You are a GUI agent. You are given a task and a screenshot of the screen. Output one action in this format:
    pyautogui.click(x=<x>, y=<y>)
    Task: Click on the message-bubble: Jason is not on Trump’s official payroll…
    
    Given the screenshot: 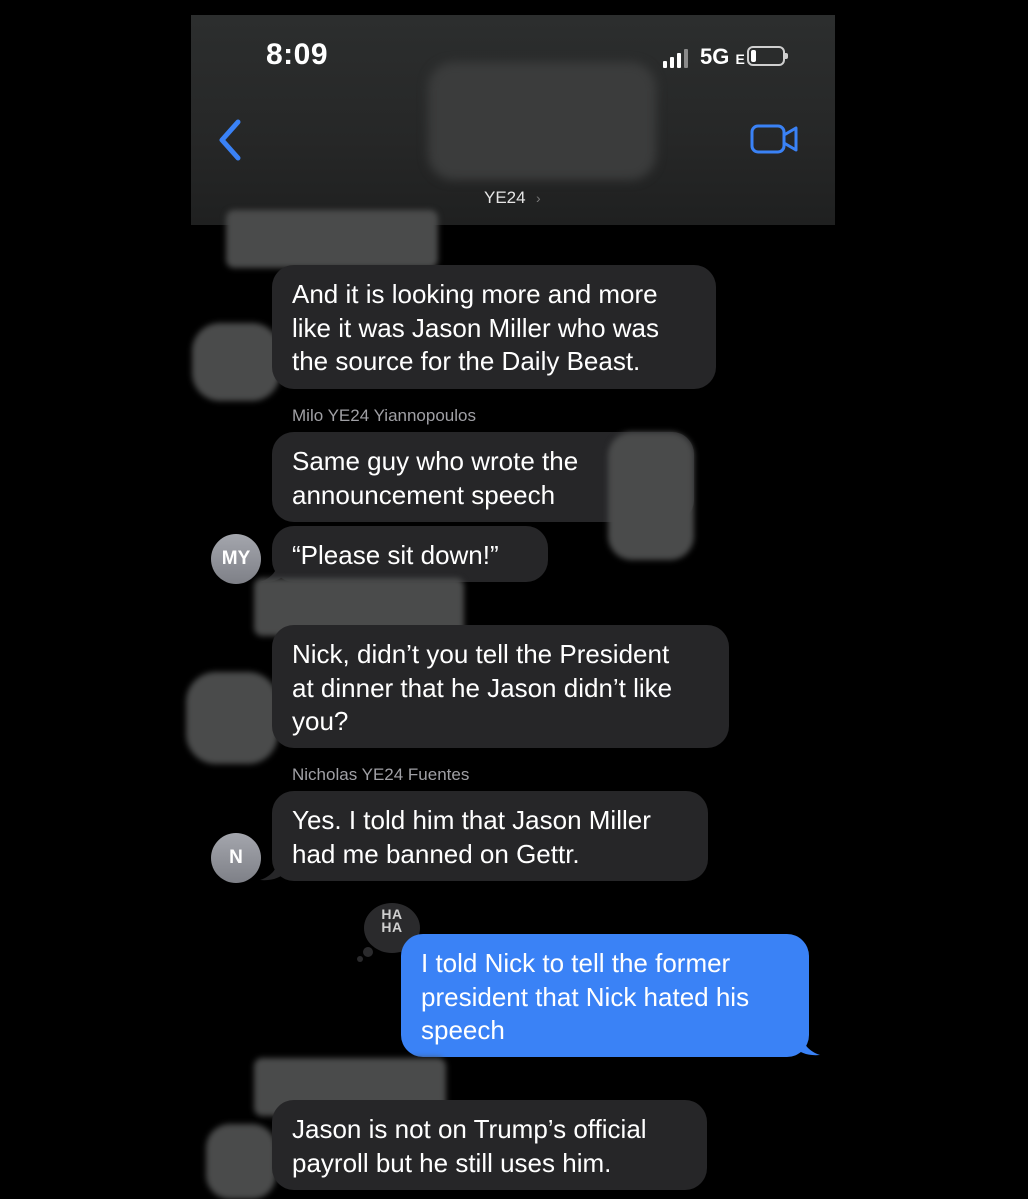 What is the action you would take?
    pyautogui.click(x=489, y=1145)
    